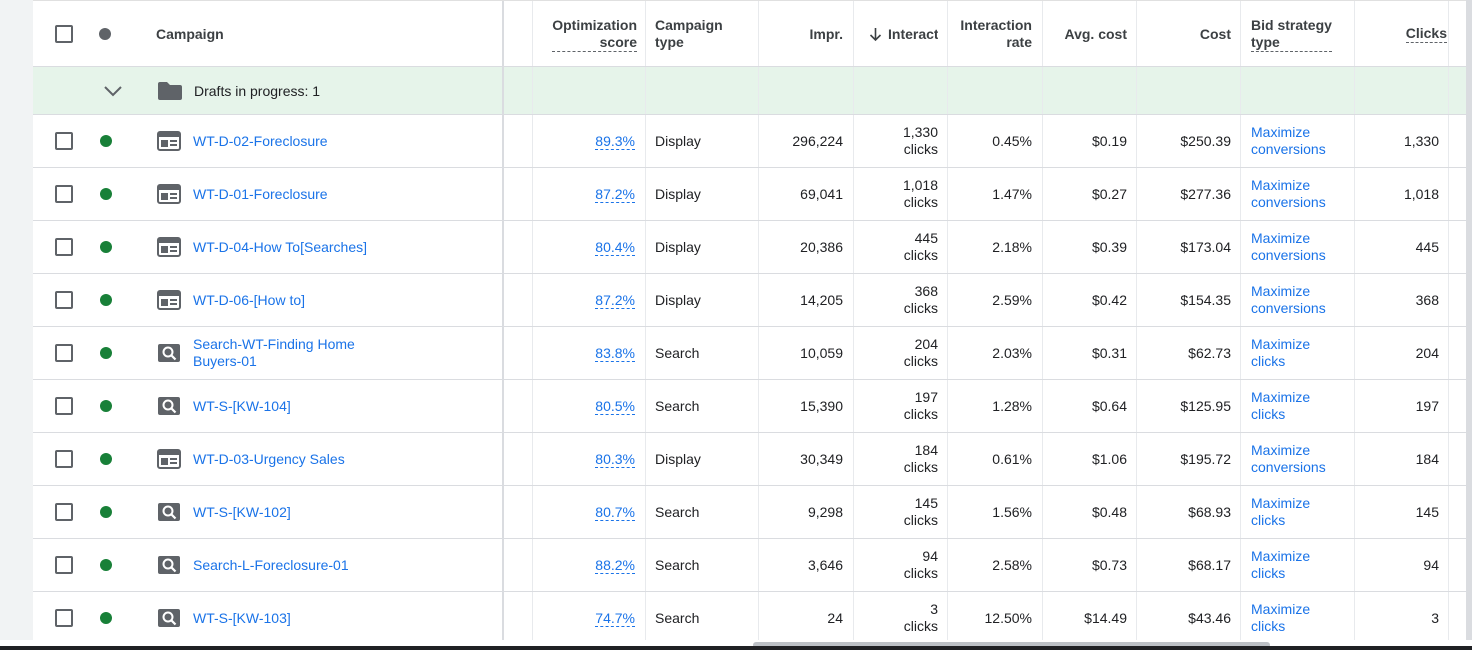 The image size is (1472, 650). Describe the element at coordinates (280, 247) in the screenshot. I see `campaign-name-link: WT-D-04-How To[Searches]` at that location.